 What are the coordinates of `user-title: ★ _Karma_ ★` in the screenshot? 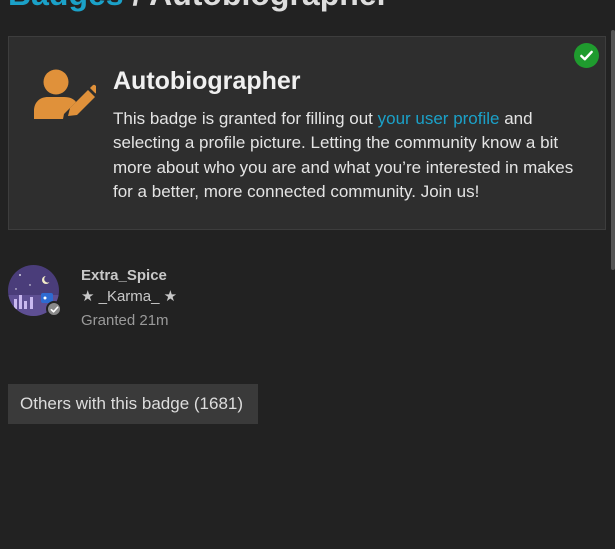 It's located at (129, 296).